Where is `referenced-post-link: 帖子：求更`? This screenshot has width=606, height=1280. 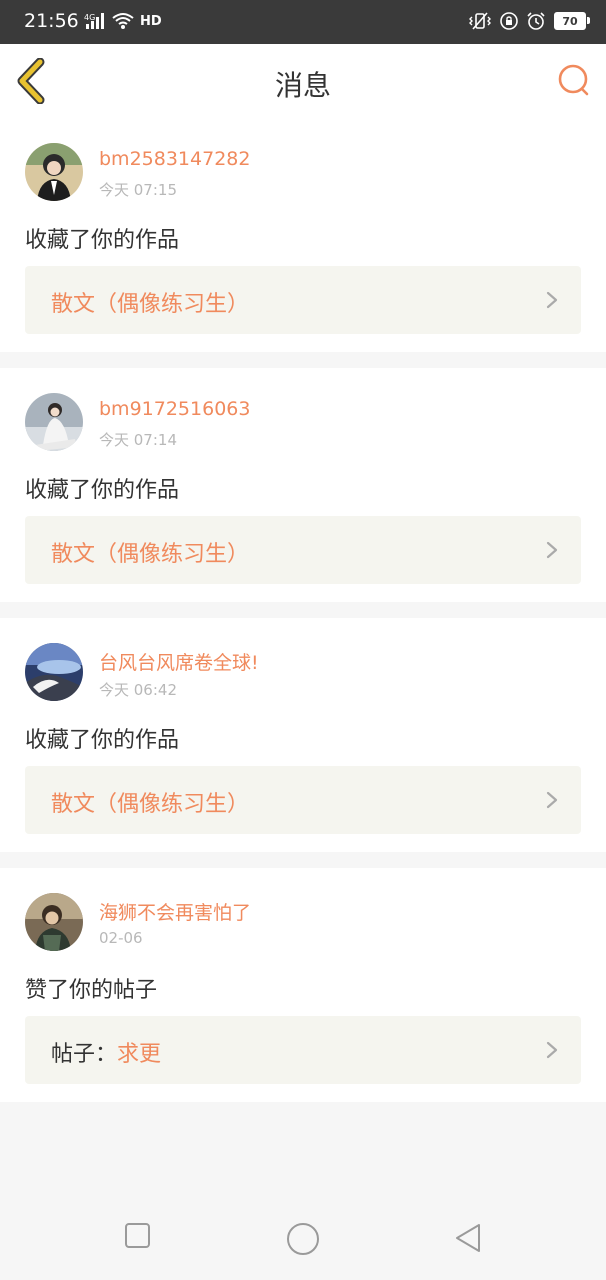
referenced-post-link: 帖子：求更 is located at coordinates (303, 1050).